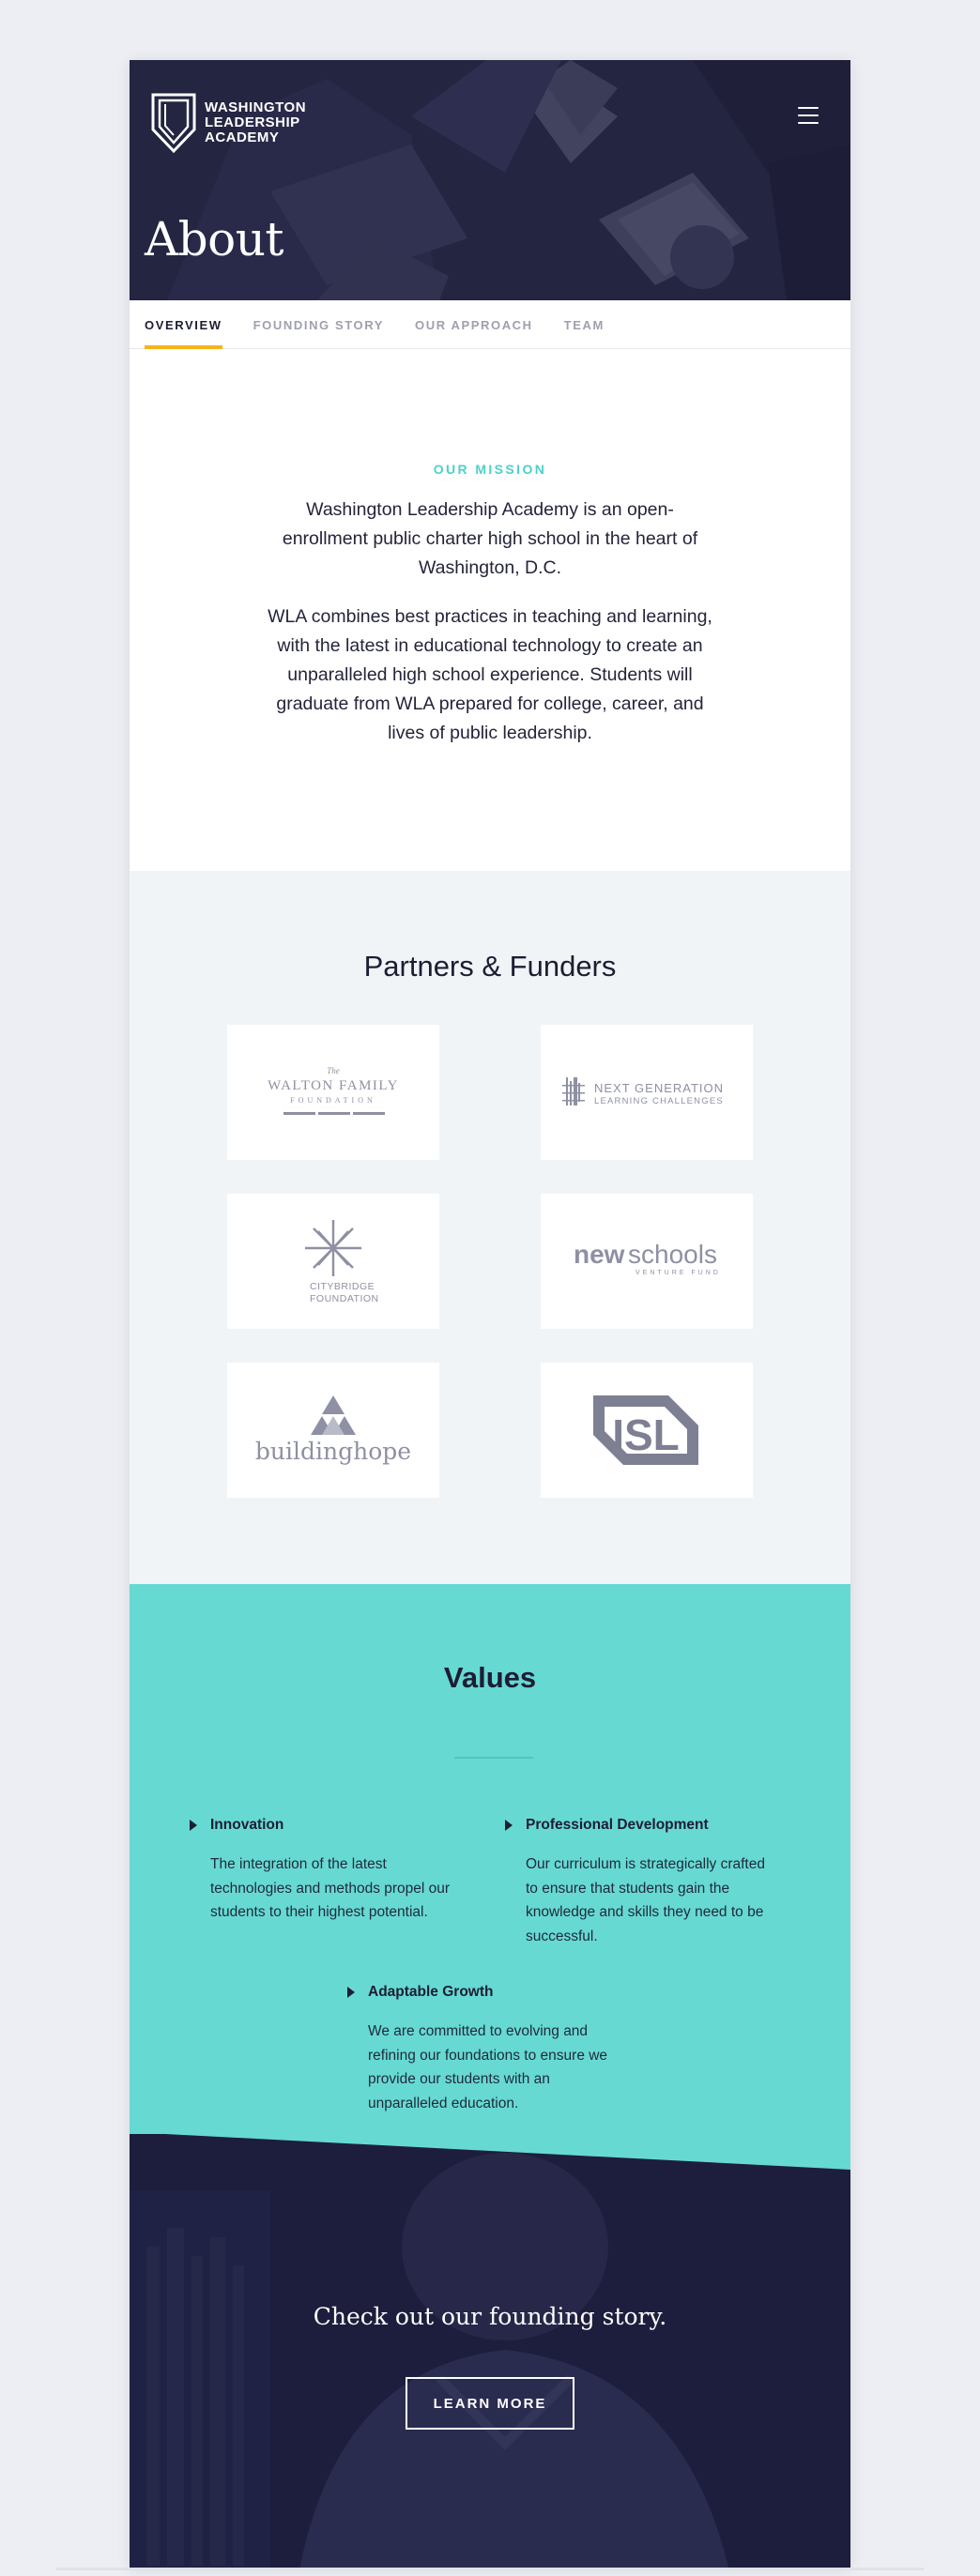  What do you see at coordinates (659, 1101) in the screenshot?
I see `ngl-logo-line-2: LEARNING CHALLENGES` at bounding box center [659, 1101].